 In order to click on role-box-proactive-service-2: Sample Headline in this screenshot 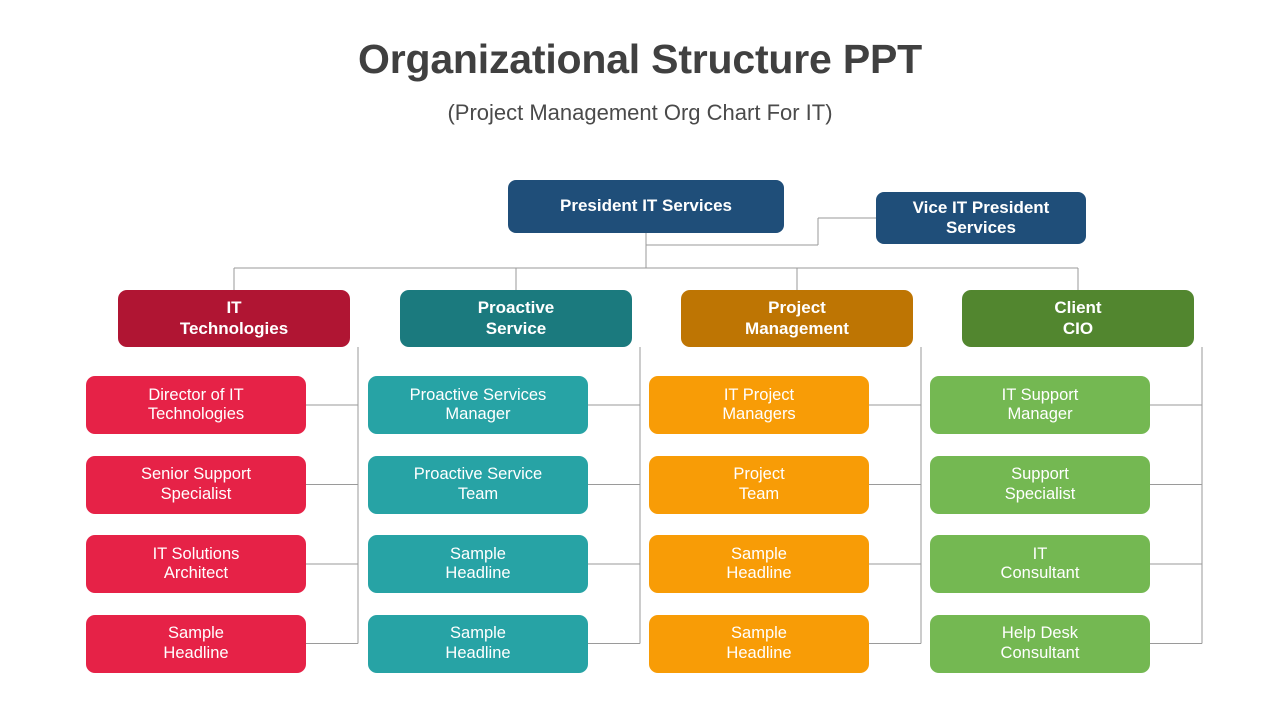, I will do `click(478, 564)`.